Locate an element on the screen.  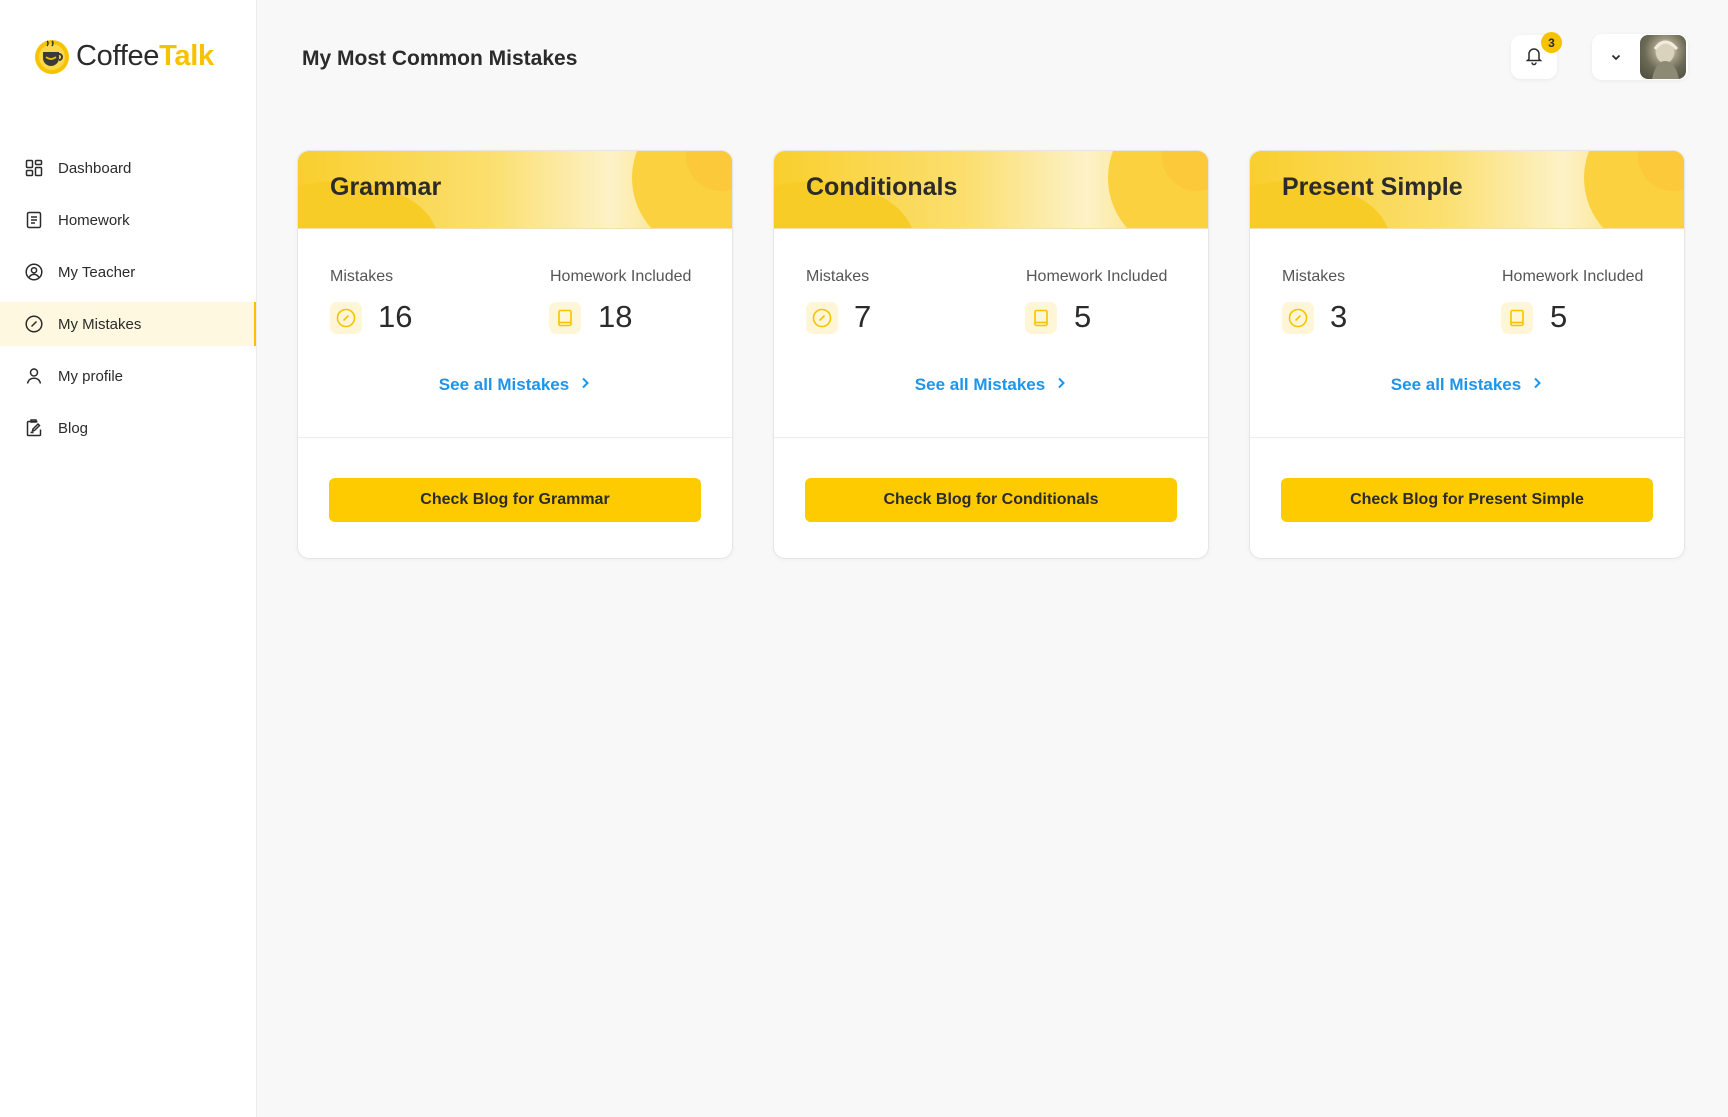
sidebar-item-label: My Teacher is located at coordinates (97, 272).